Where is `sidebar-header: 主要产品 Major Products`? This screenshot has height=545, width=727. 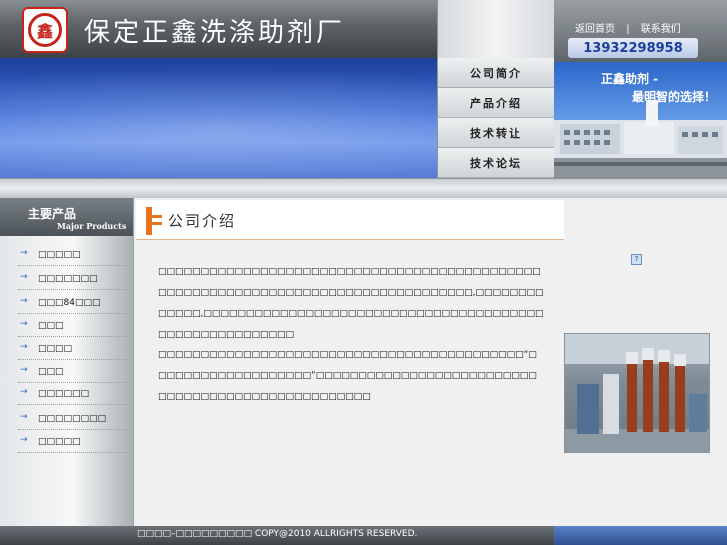
sidebar-header: 主要产品 Major Products is located at coordinates (66, 217).